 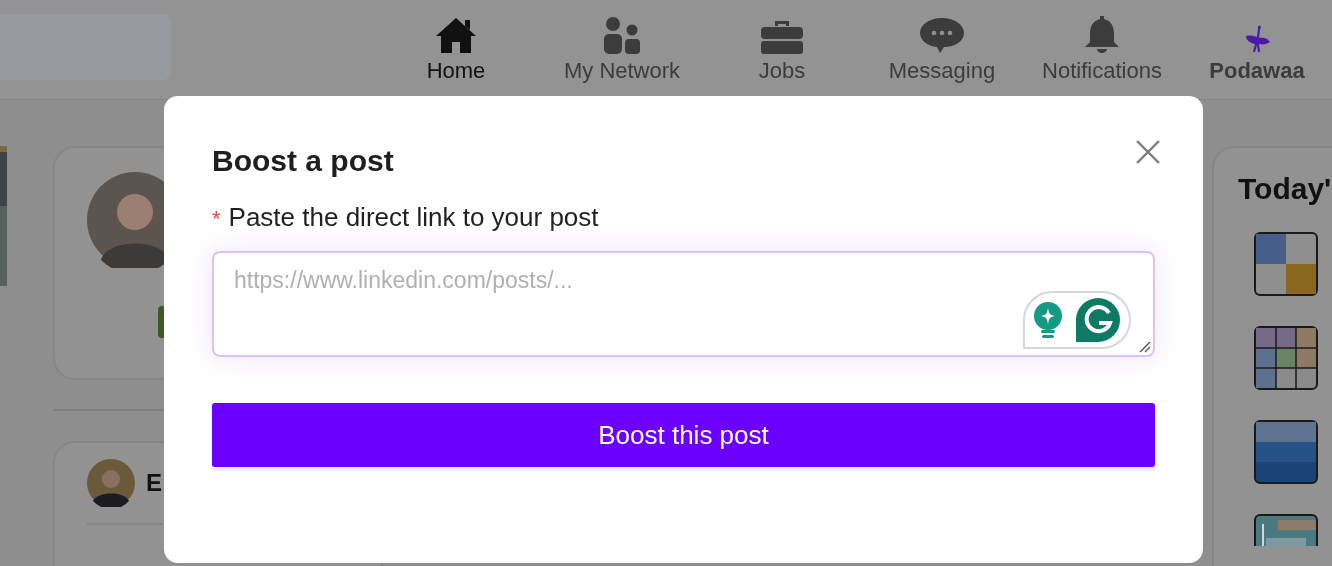 I want to click on briefcase-icon, so click(x=782, y=36).